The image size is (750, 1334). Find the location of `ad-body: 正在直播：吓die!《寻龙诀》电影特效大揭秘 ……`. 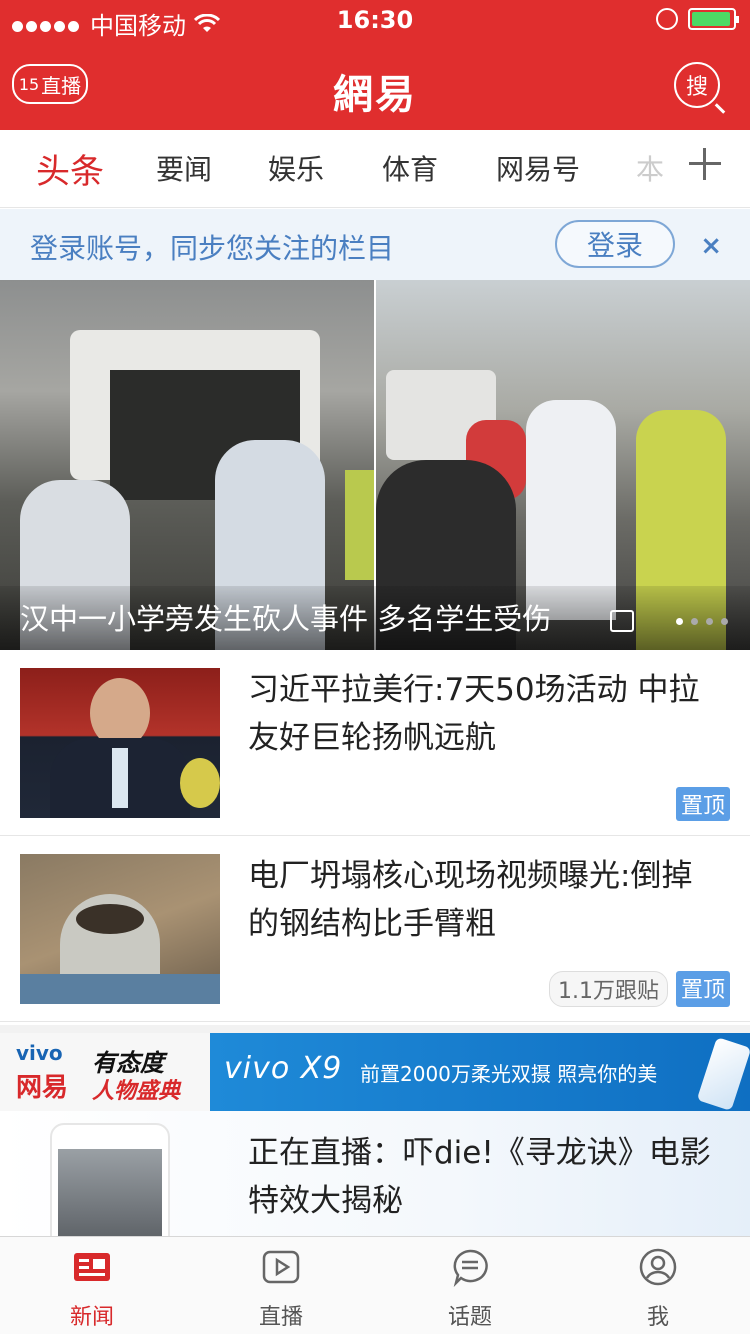

ad-body: 正在直播：吓die!《寻龙诀》电影特效大揭秘 …… is located at coordinates (375, 1202).